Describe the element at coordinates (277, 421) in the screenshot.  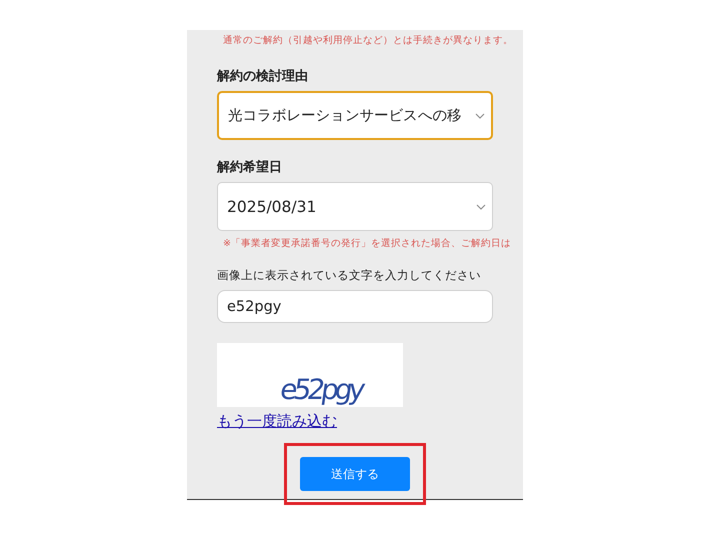
I see `reload-link: もう一度読み込む` at that location.